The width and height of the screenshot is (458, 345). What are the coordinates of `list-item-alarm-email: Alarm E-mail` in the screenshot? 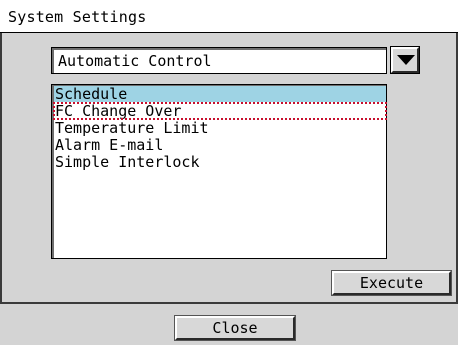 It's located at (220, 145).